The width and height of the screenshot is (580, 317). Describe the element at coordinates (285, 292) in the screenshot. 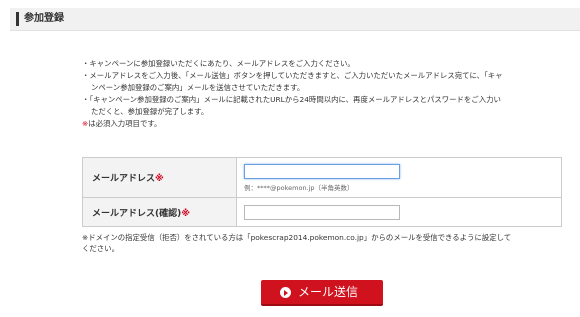

I see `play-circle-icon` at that location.